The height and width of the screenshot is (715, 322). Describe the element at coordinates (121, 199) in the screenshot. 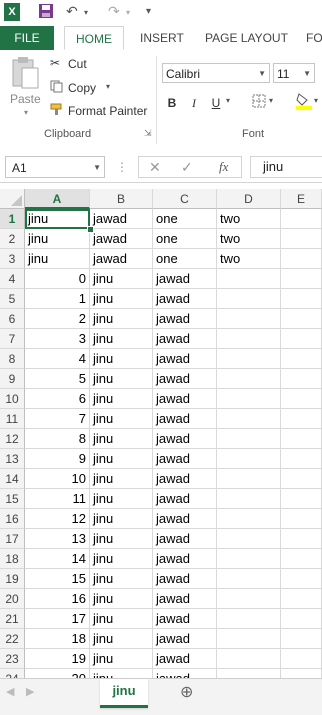

I see `column-header-b: B` at that location.